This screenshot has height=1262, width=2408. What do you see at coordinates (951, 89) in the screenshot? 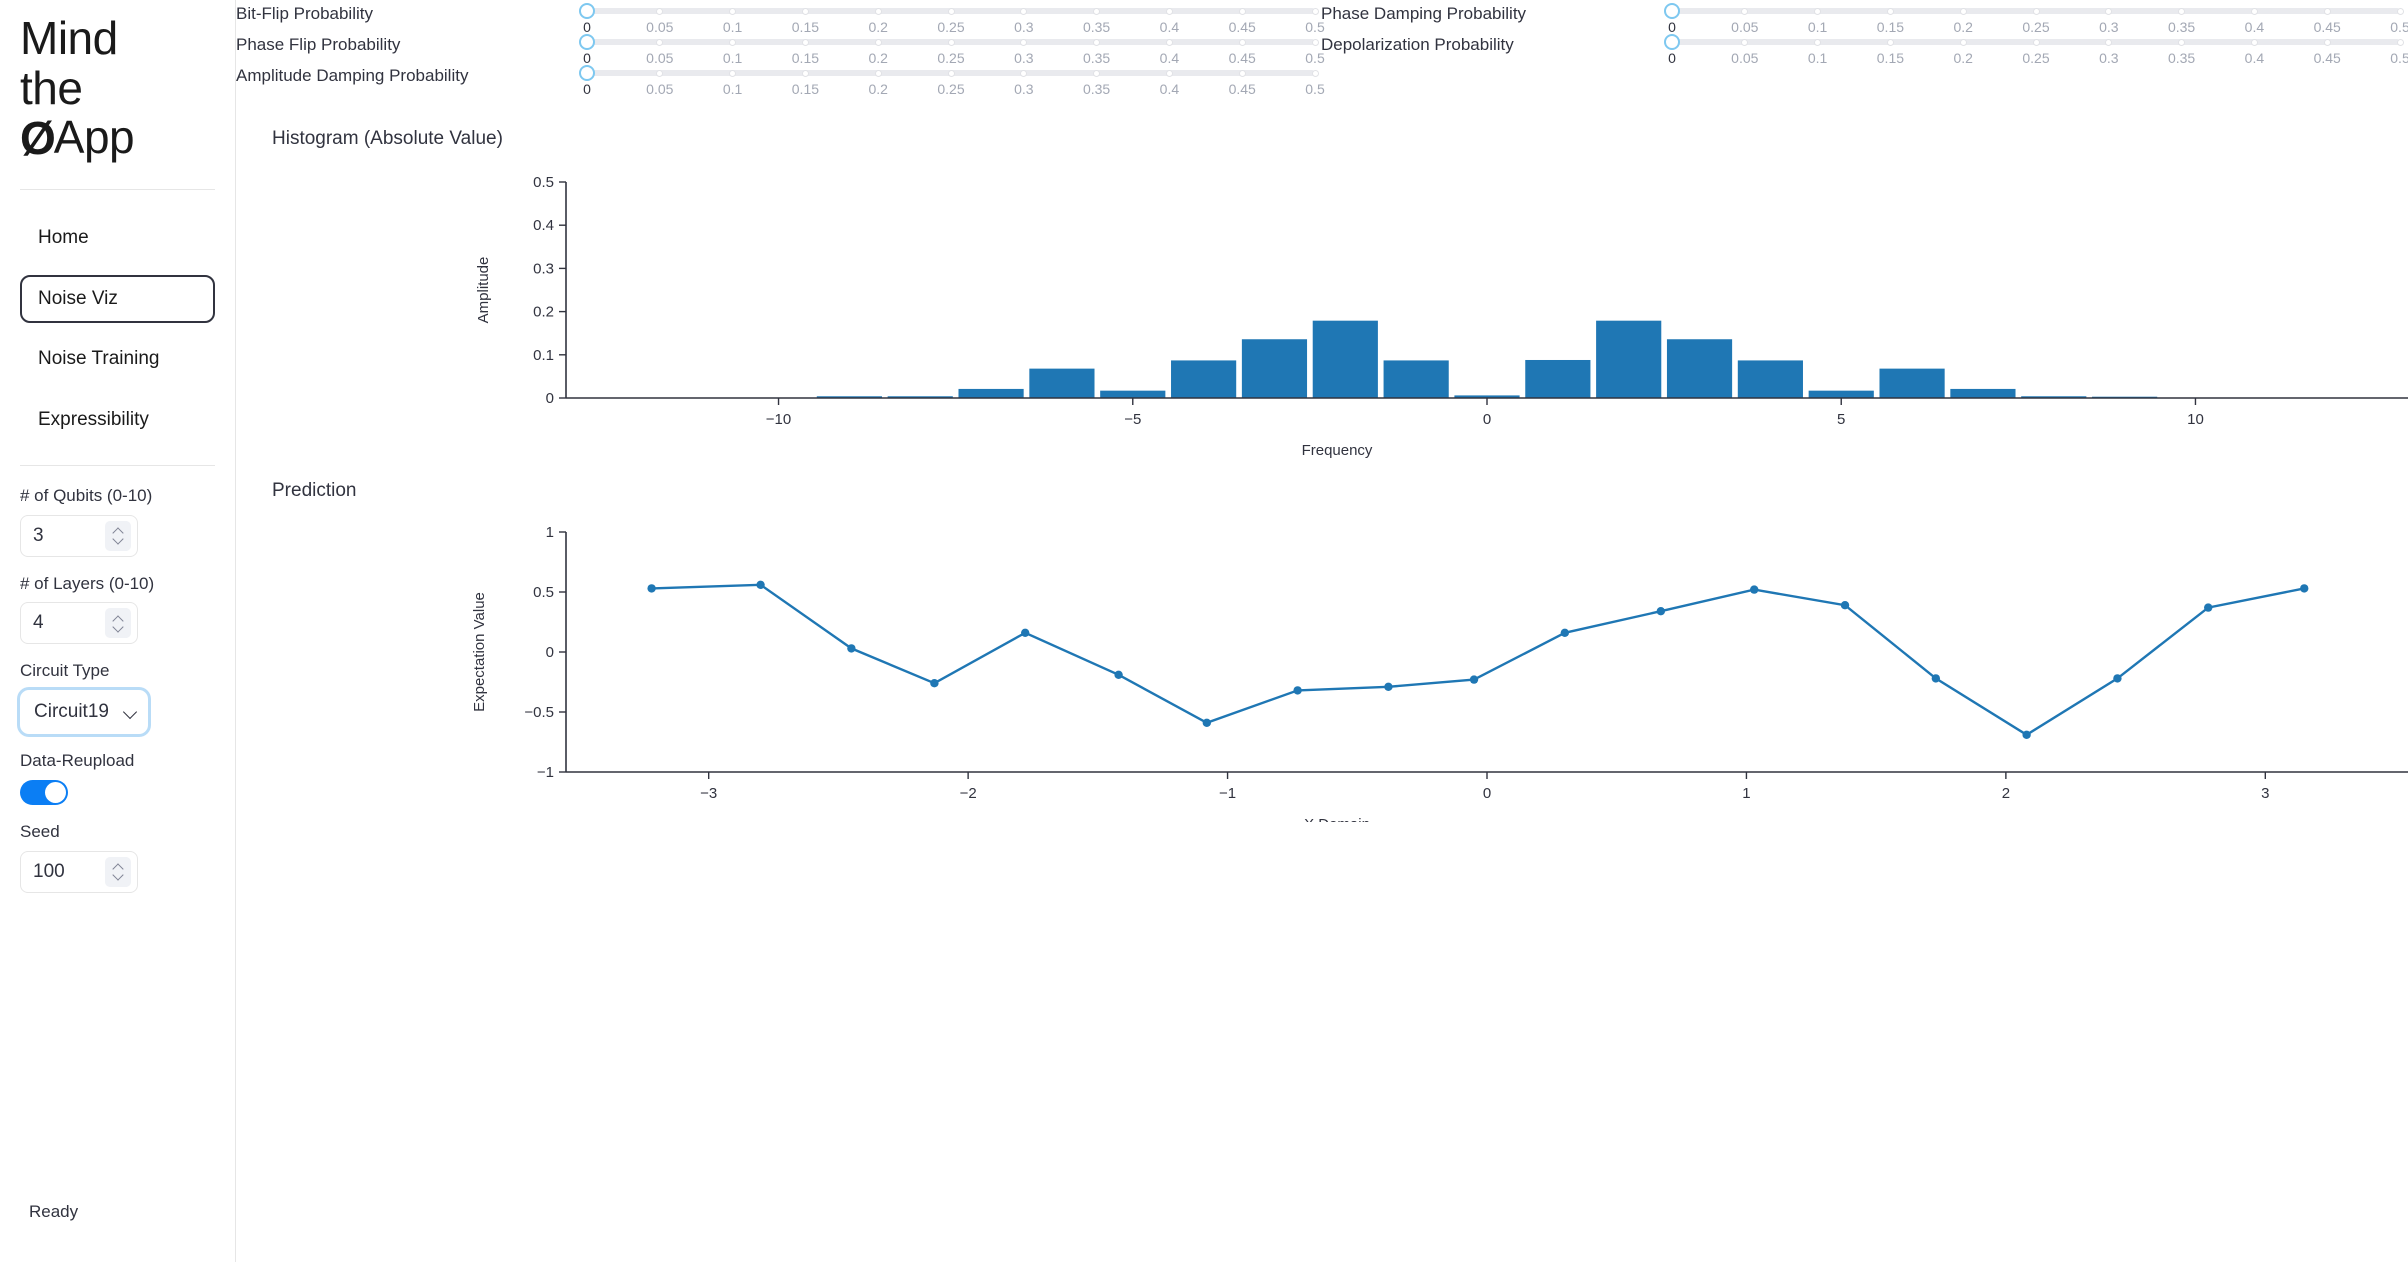
I see `slider-tick-label: 0.25` at bounding box center [951, 89].